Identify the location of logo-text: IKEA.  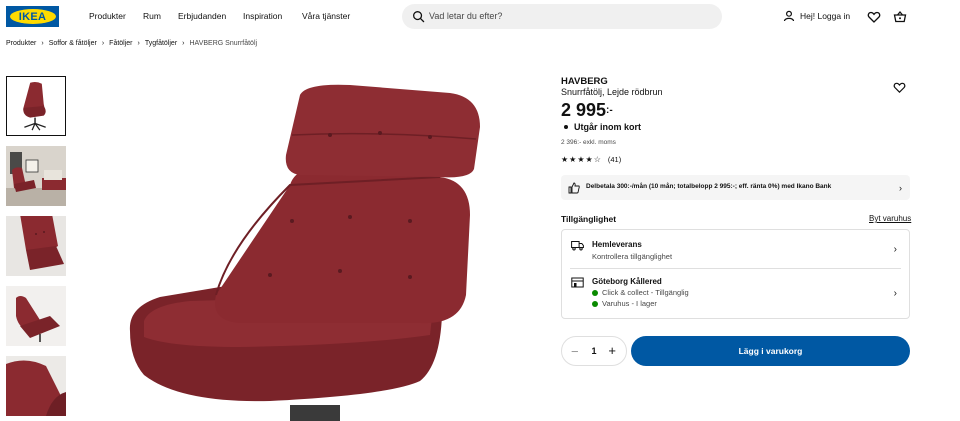
(32, 16).